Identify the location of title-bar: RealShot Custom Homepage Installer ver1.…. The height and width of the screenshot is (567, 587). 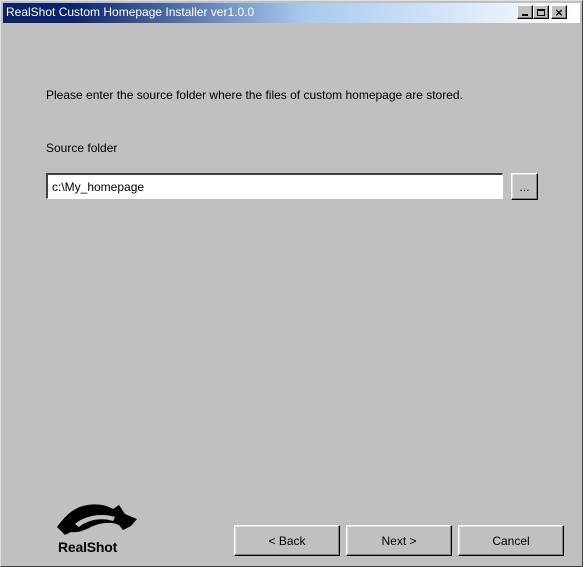
(291, 13).